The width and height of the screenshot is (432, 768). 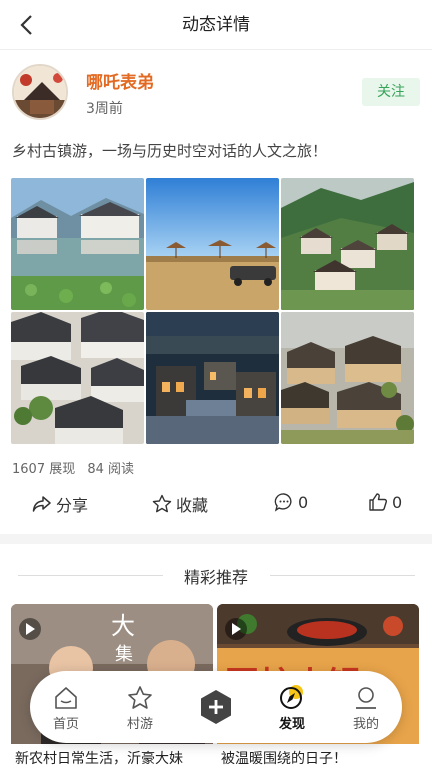 What do you see at coordinates (66, 698) in the screenshot?
I see `home-icon` at bounding box center [66, 698].